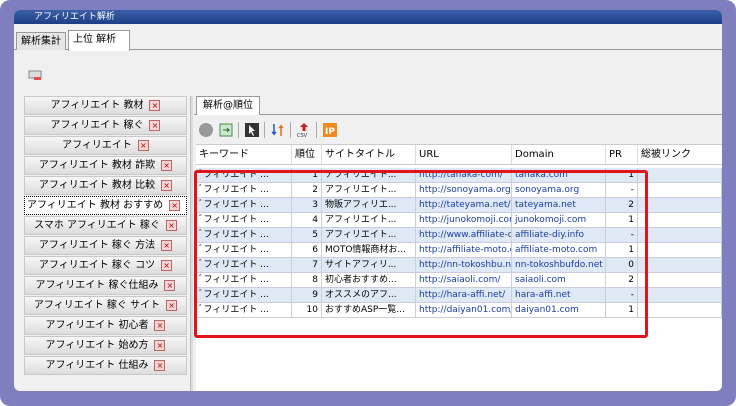 The height and width of the screenshot is (406, 736). I want to click on cell-pr: -, so click(622, 235).